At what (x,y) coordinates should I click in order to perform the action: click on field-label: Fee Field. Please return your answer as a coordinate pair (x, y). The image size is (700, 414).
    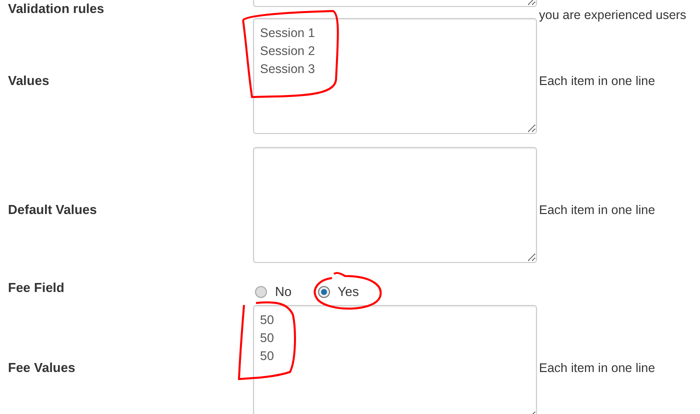
    Looking at the image, I should click on (37, 288).